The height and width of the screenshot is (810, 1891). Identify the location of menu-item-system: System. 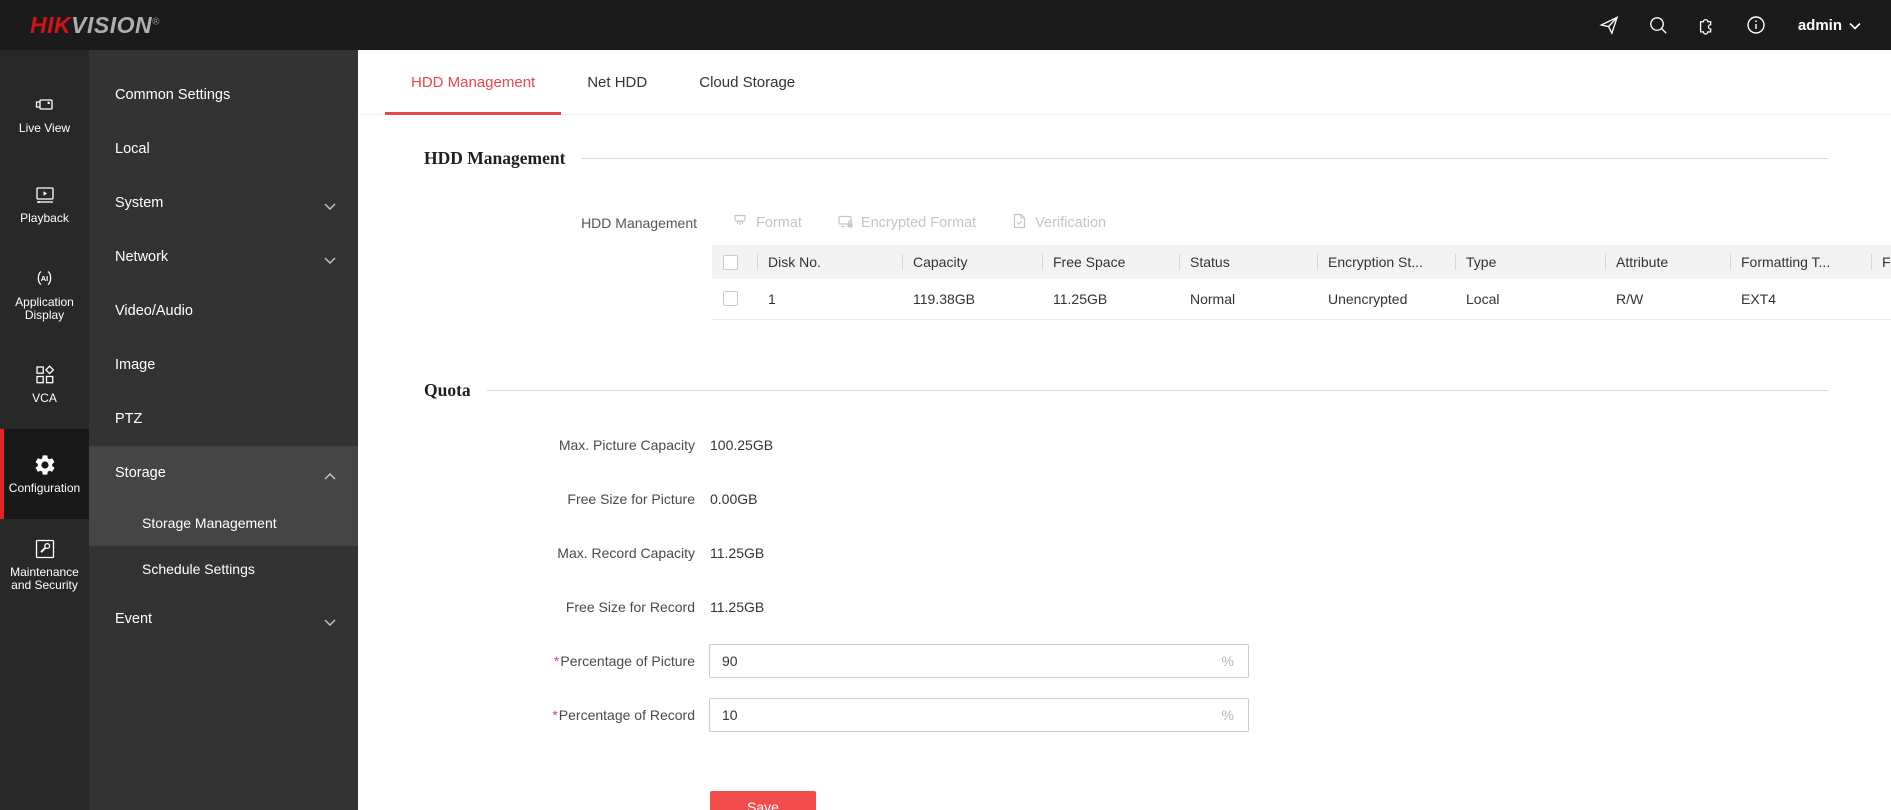
(223, 203).